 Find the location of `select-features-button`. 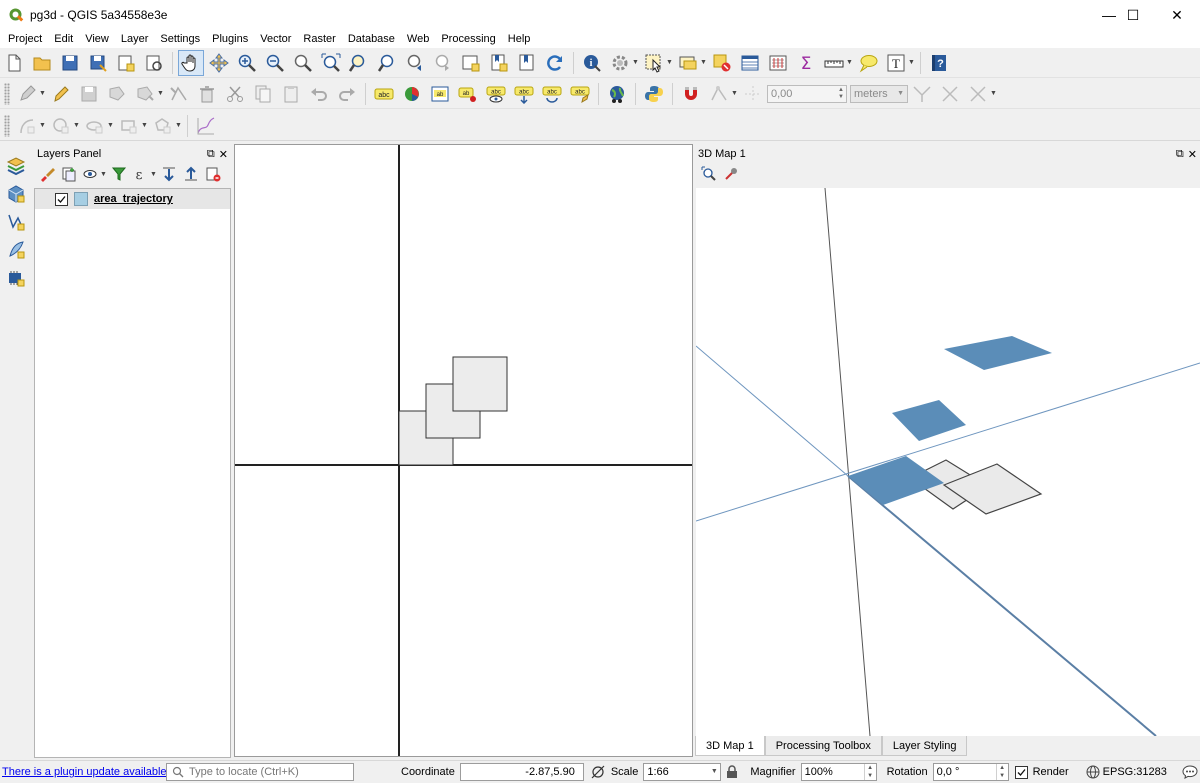

select-features-button is located at coordinates (654, 63).